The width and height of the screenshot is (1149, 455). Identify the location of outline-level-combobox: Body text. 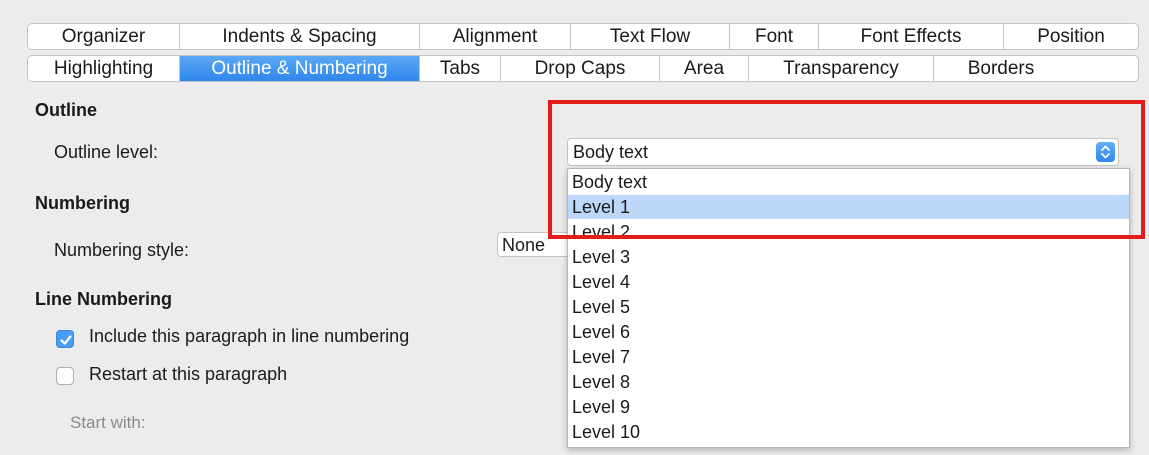
(843, 152).